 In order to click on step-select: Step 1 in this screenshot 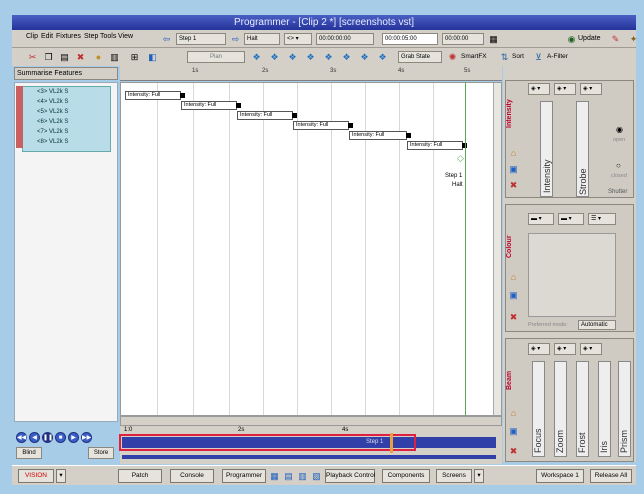, I will do `click(201, 39)`.